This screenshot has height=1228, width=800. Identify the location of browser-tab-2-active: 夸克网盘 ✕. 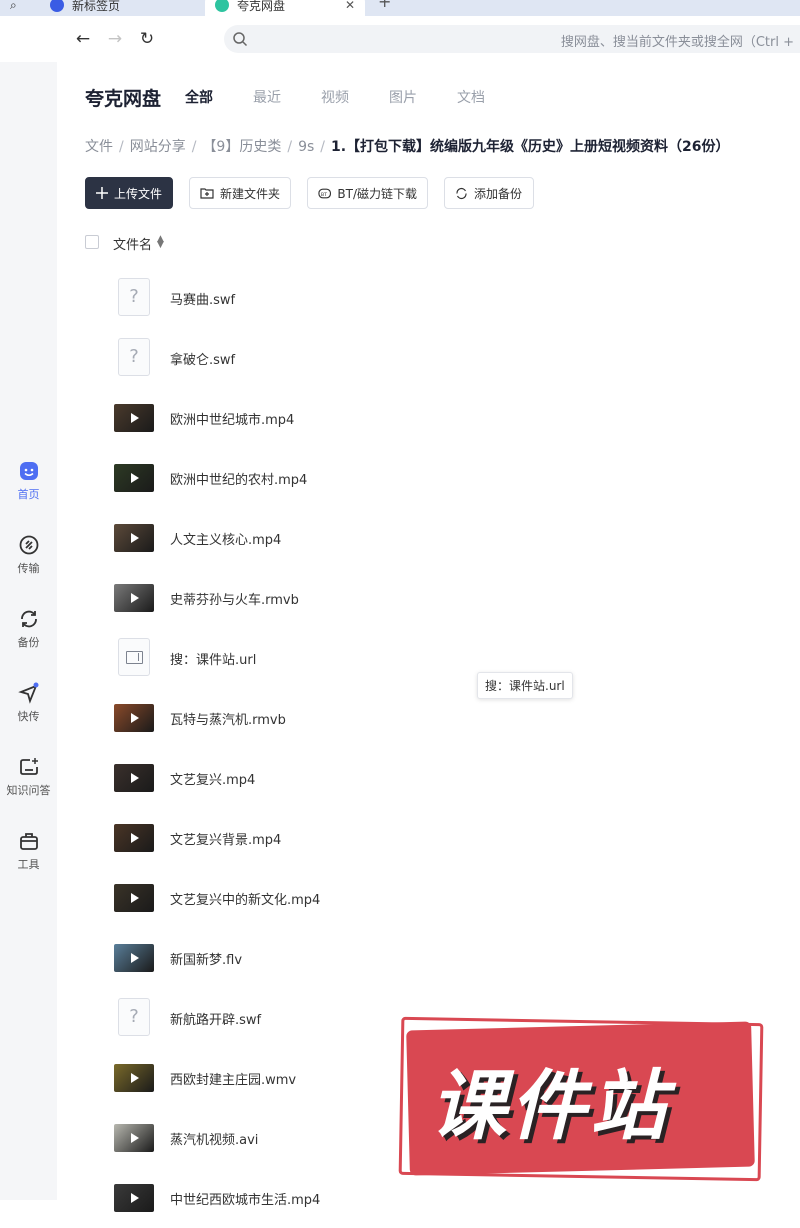
(285, 8).